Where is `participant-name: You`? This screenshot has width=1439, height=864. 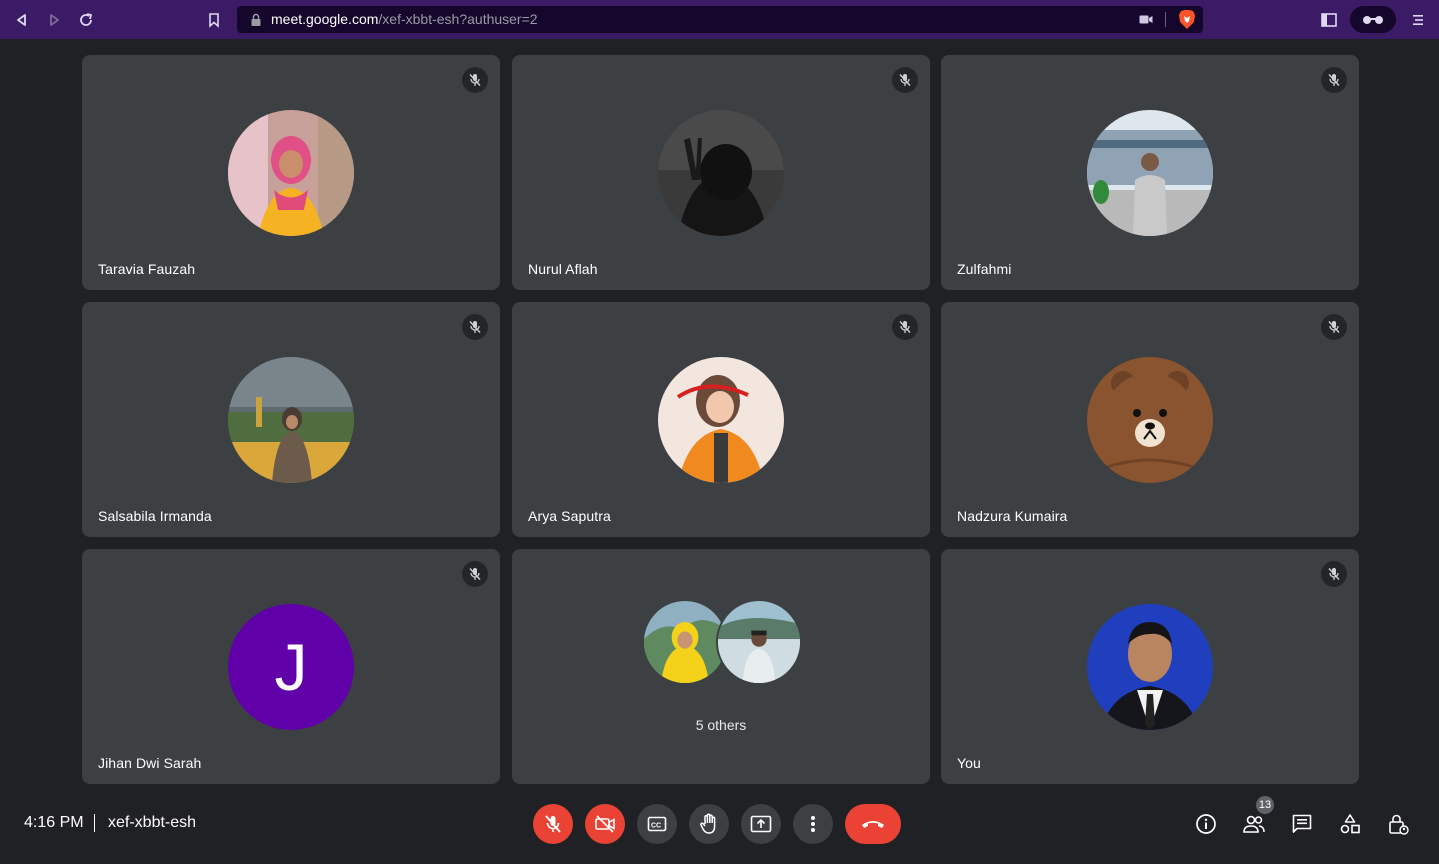
participant-name: You is located at coordinates (969, 763).